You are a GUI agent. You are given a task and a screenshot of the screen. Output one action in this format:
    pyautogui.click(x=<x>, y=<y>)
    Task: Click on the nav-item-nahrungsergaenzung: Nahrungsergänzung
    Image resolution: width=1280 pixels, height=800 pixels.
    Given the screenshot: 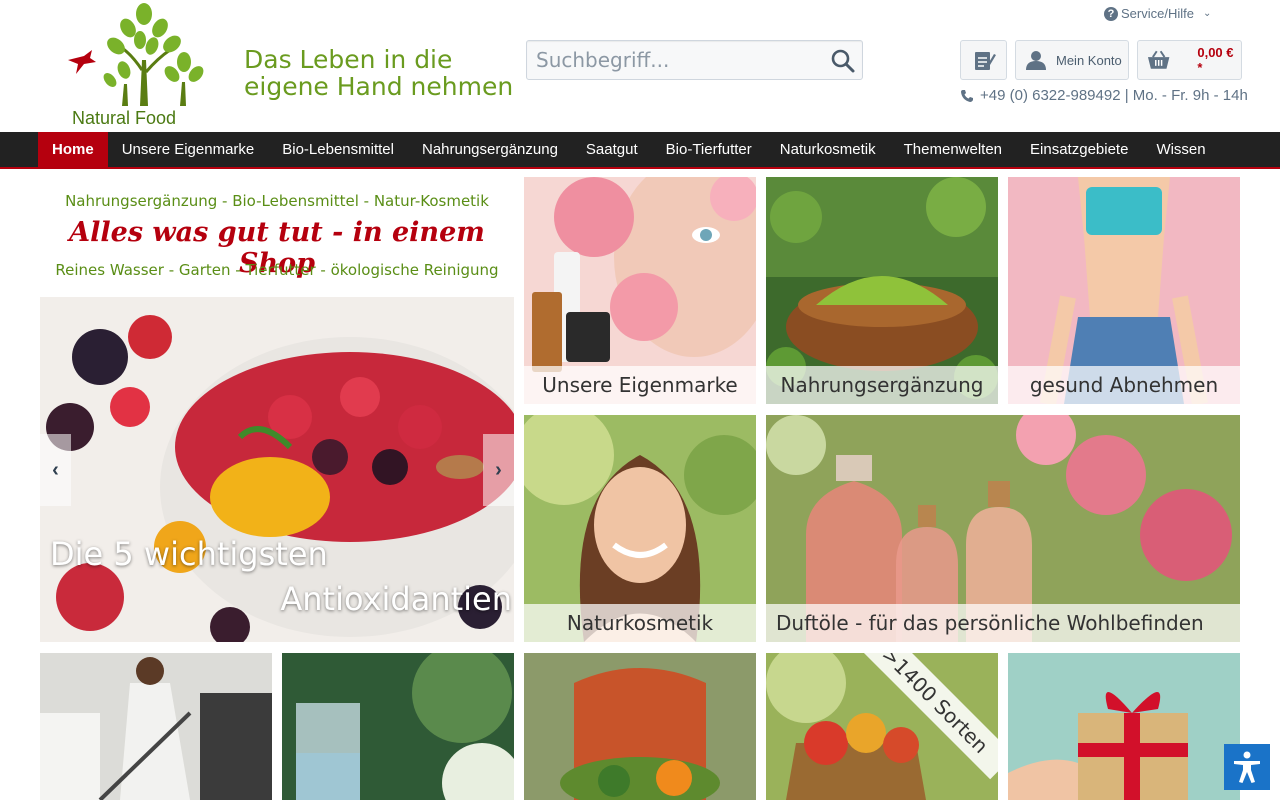 What is the action you would take?
    pyautogui.click(x=490, y=149)
    